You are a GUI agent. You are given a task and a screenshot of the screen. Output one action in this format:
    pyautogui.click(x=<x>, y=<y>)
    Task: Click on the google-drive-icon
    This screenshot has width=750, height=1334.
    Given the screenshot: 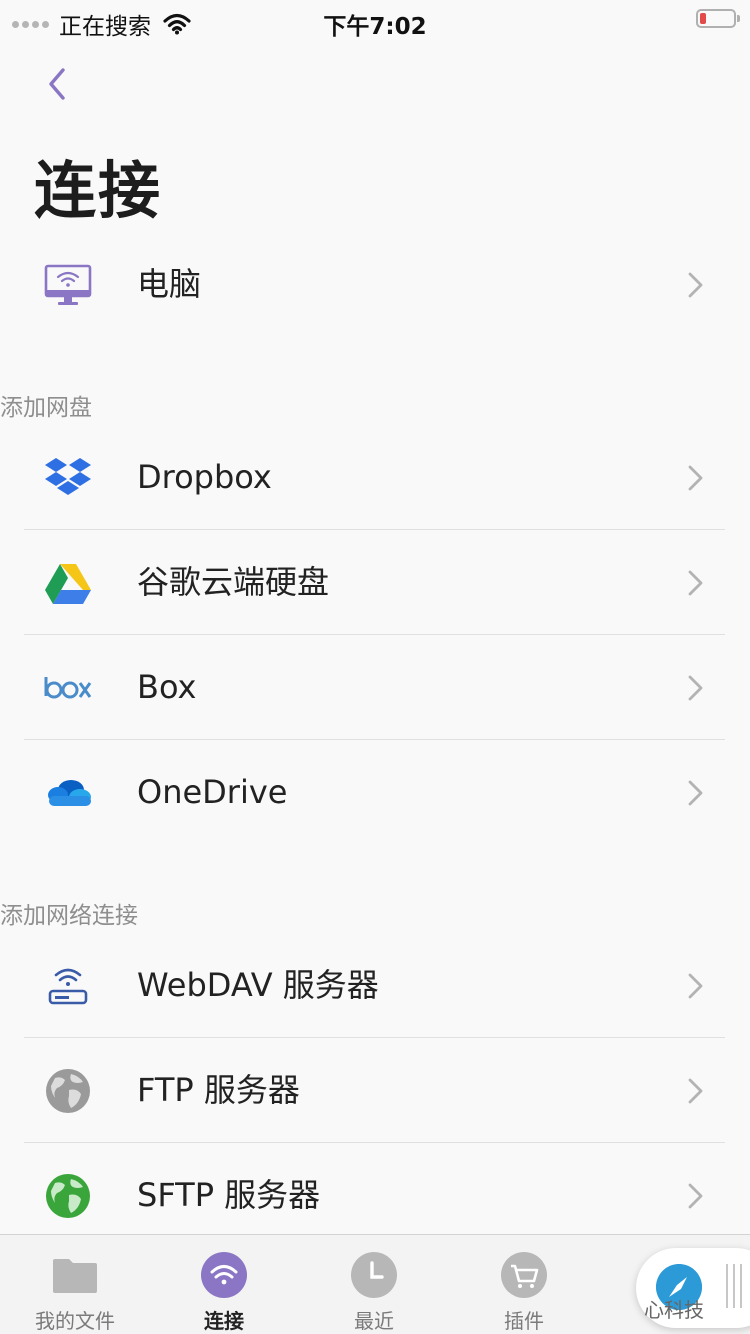 What is the action you would take?
    pyautogui.click(x=68, y=584)
    